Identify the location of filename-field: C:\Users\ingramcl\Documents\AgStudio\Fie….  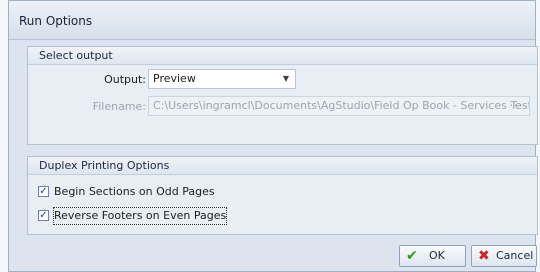
(339, 106).